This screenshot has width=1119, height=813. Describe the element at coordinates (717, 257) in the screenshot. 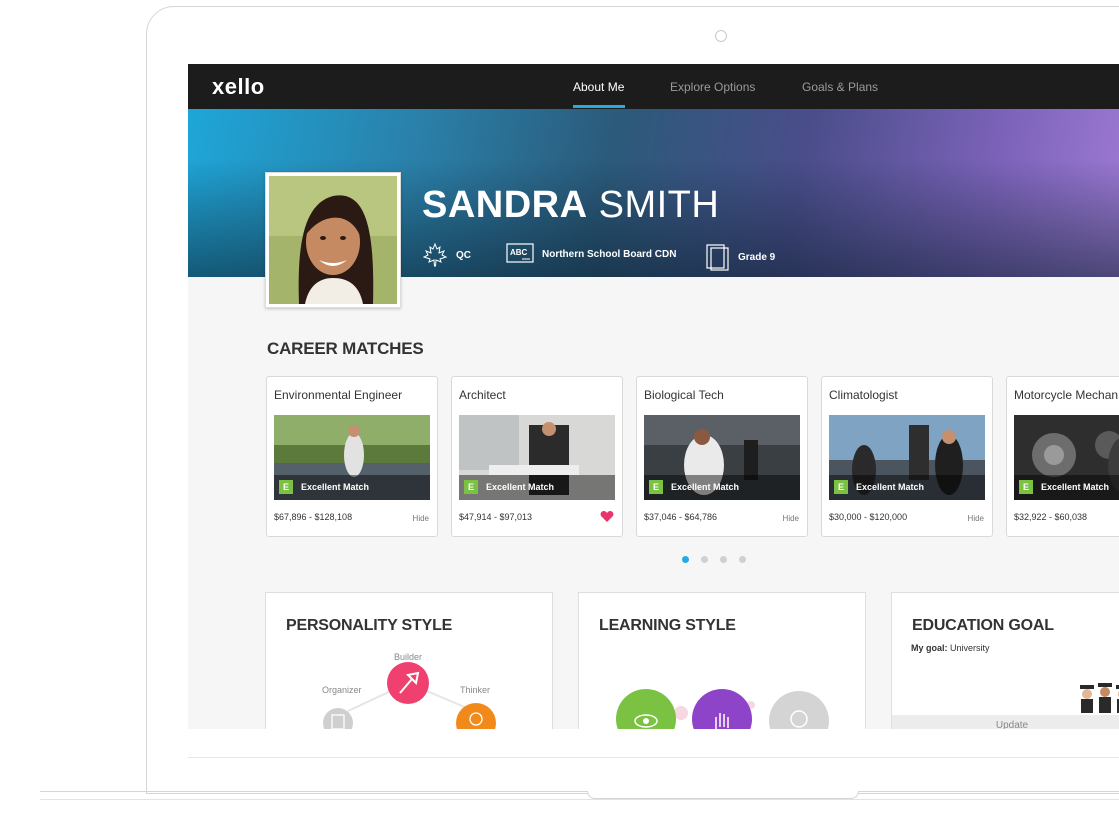

I see `books-icon` at that location.